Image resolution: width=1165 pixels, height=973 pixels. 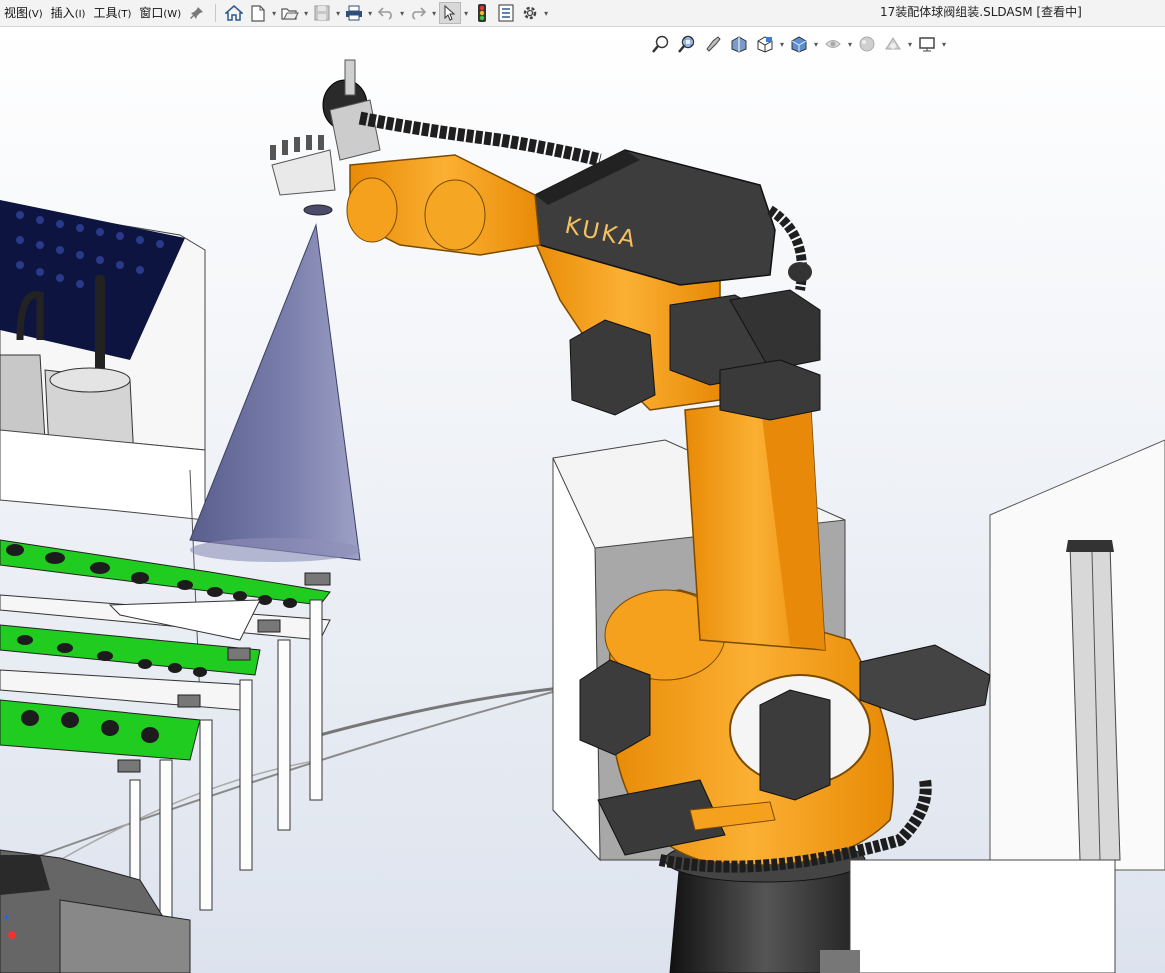 I want to click on menu-insert: 插入(I), so click(x=68, y=13).